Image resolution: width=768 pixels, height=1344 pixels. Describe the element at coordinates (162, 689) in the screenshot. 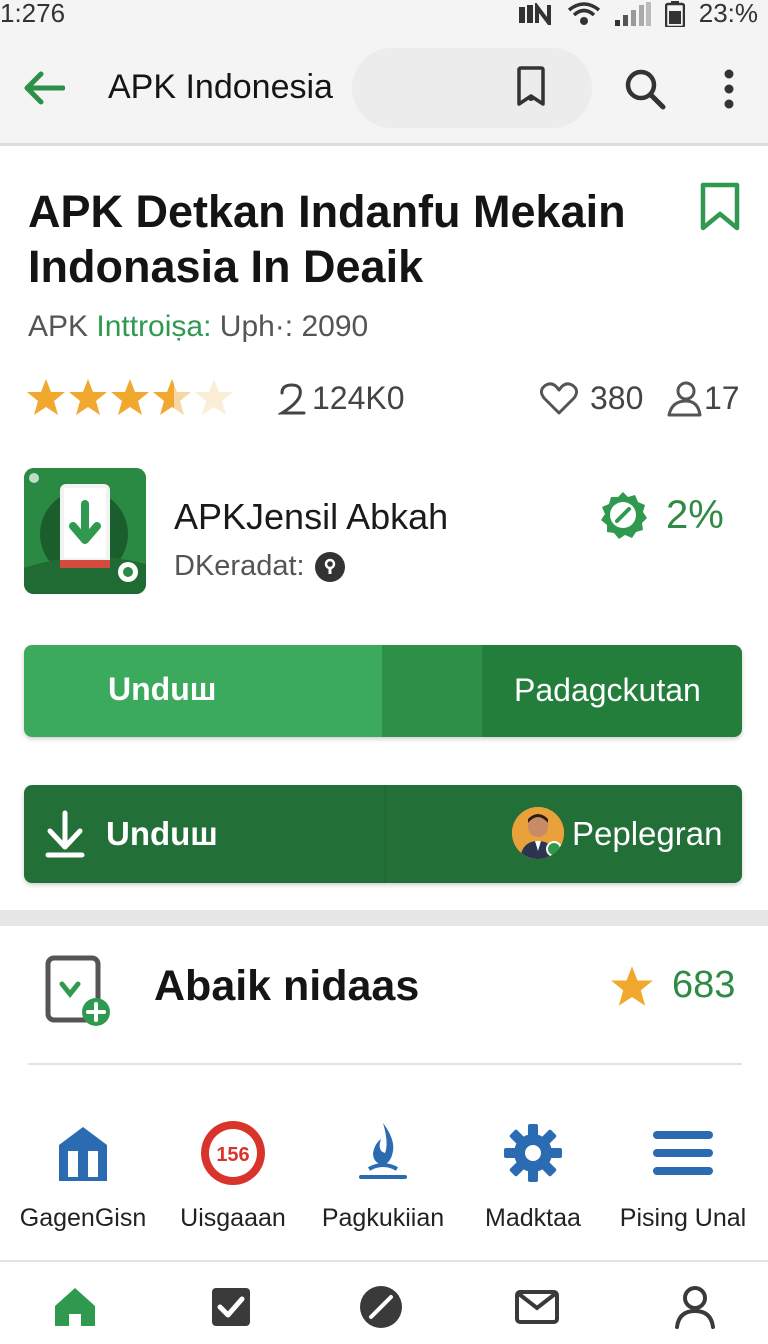

I see `download-button-label: Unduш` at that location.